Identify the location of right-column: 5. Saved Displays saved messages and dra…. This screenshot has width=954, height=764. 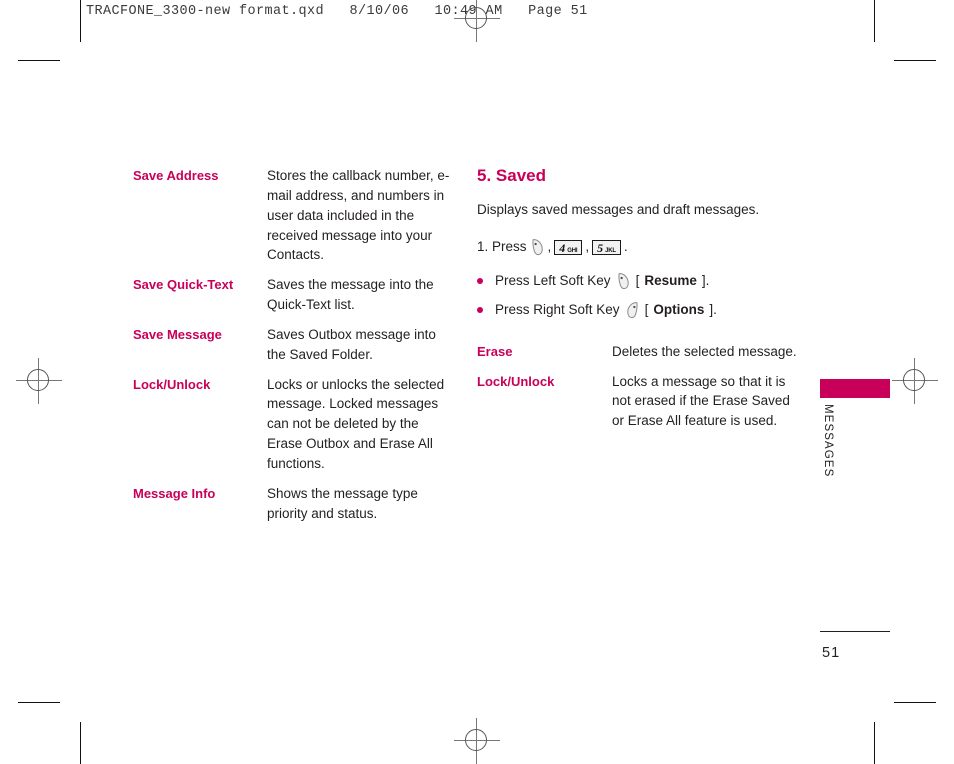
(637, 303).